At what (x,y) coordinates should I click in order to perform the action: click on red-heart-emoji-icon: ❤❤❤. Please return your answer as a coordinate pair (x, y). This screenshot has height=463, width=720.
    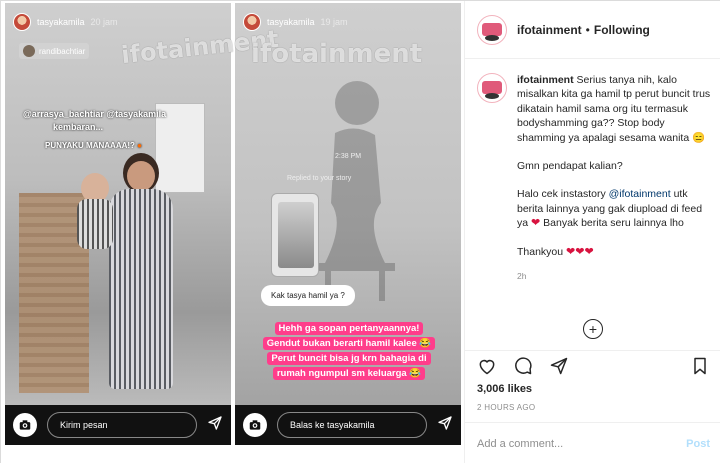
    Looking at the image, I should click on (580, 251).